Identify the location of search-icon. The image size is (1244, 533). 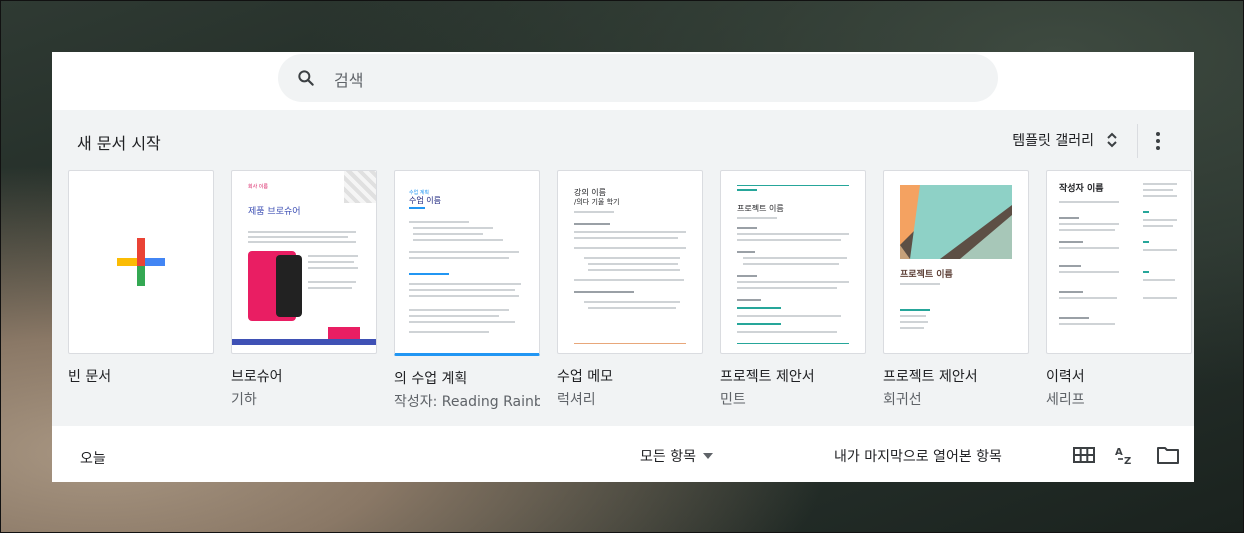
(306, 78).